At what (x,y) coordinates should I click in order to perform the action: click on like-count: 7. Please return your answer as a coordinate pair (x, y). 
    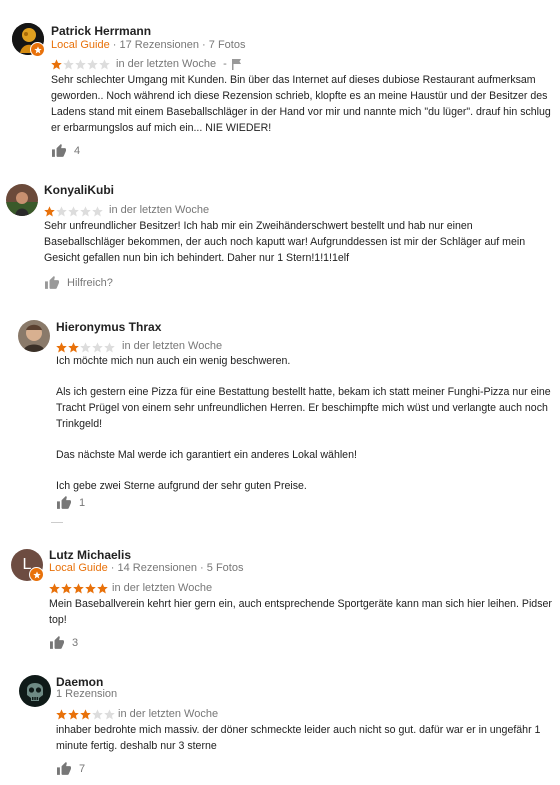
    Looking at the image, I should click on (82, 768).